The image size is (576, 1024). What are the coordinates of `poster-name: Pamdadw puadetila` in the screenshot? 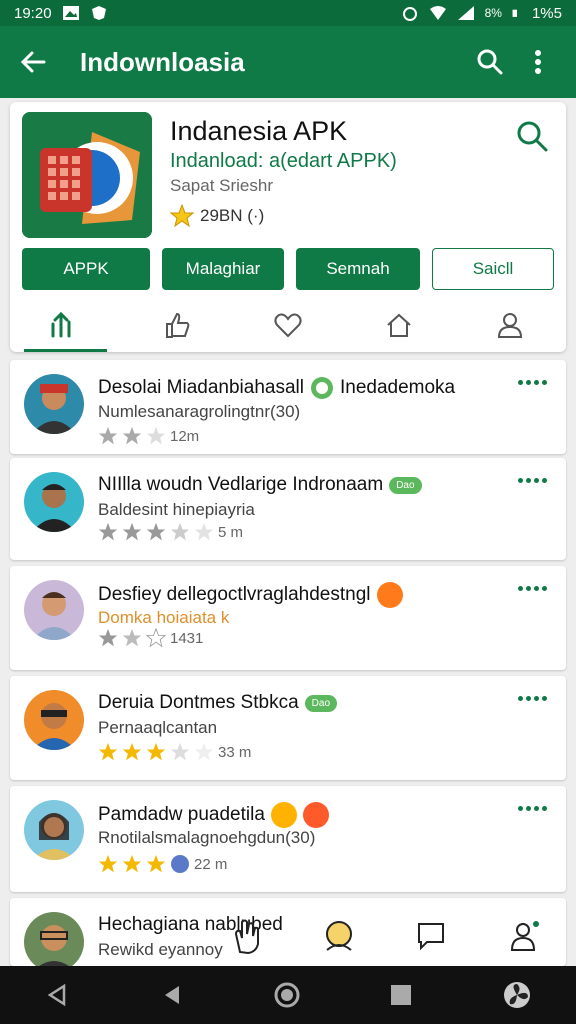 It's located at (181, 814).